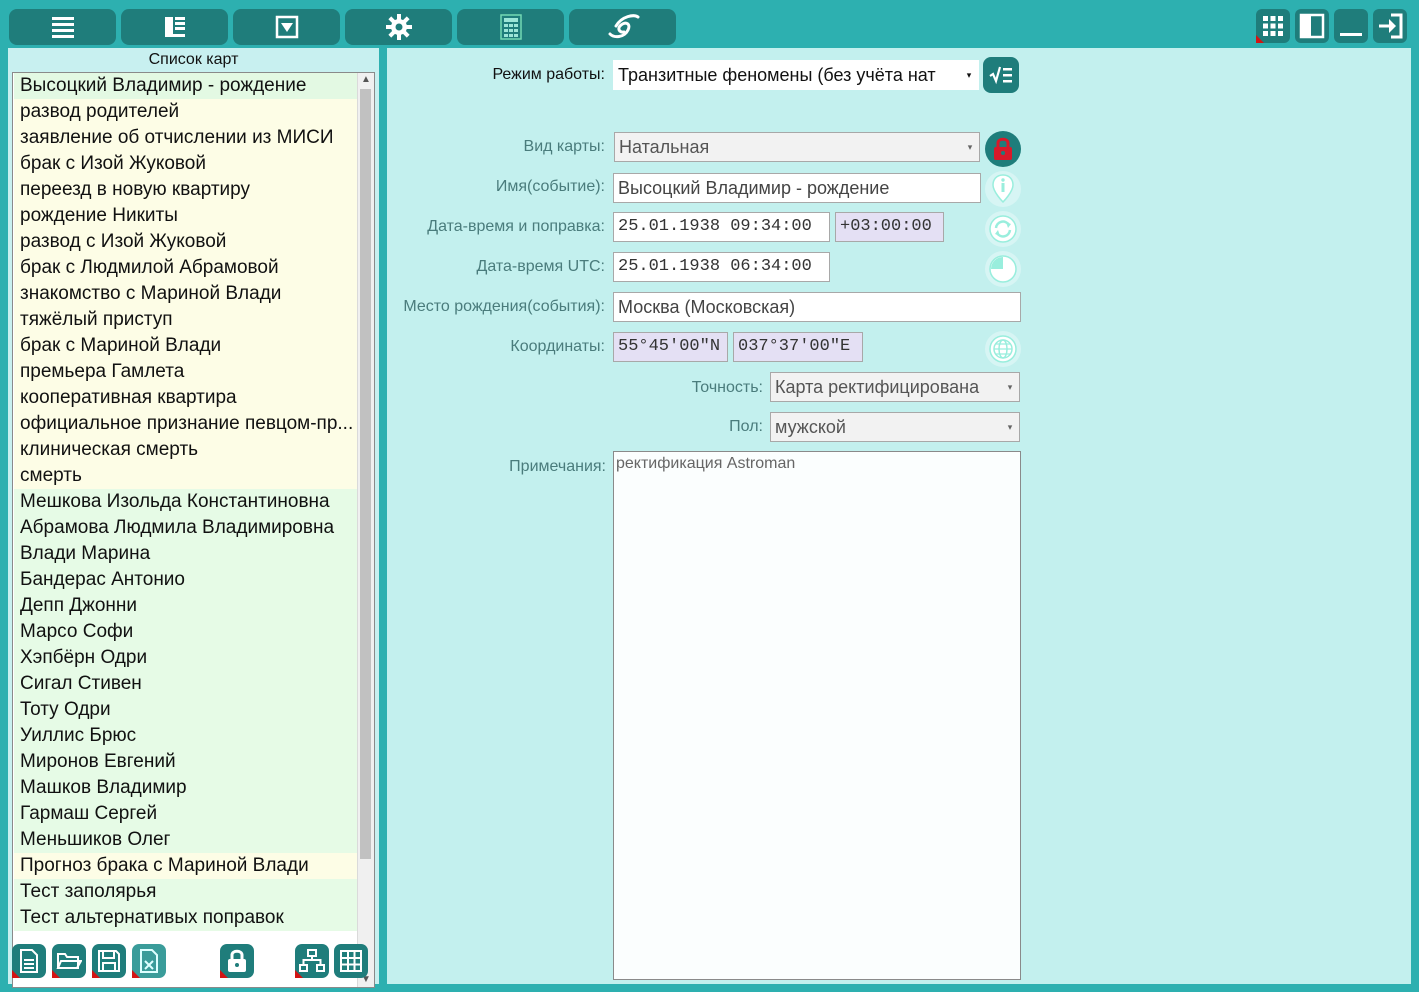 Image resolution: width=1419 pixels, height=992 pixels. I want to click on chart-type-label: Вид карты:, so click(564, 146).